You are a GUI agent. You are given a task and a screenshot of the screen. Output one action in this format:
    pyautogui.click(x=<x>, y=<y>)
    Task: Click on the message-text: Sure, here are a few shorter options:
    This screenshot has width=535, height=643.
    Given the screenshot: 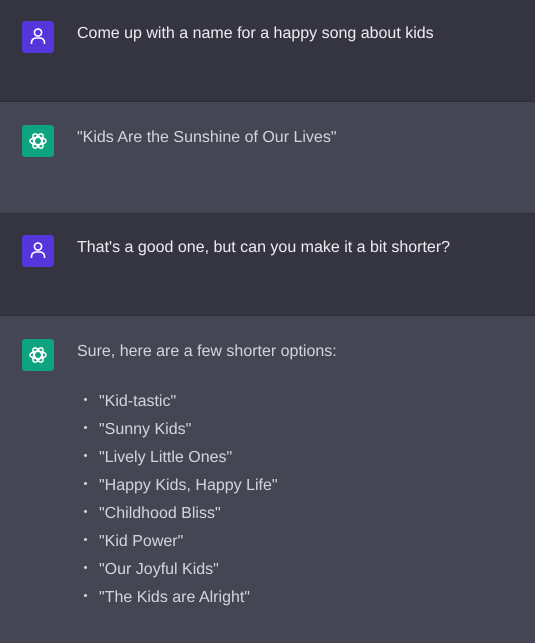 What is the action you would take?
    pyautogui.click(x=207, y=352)
    